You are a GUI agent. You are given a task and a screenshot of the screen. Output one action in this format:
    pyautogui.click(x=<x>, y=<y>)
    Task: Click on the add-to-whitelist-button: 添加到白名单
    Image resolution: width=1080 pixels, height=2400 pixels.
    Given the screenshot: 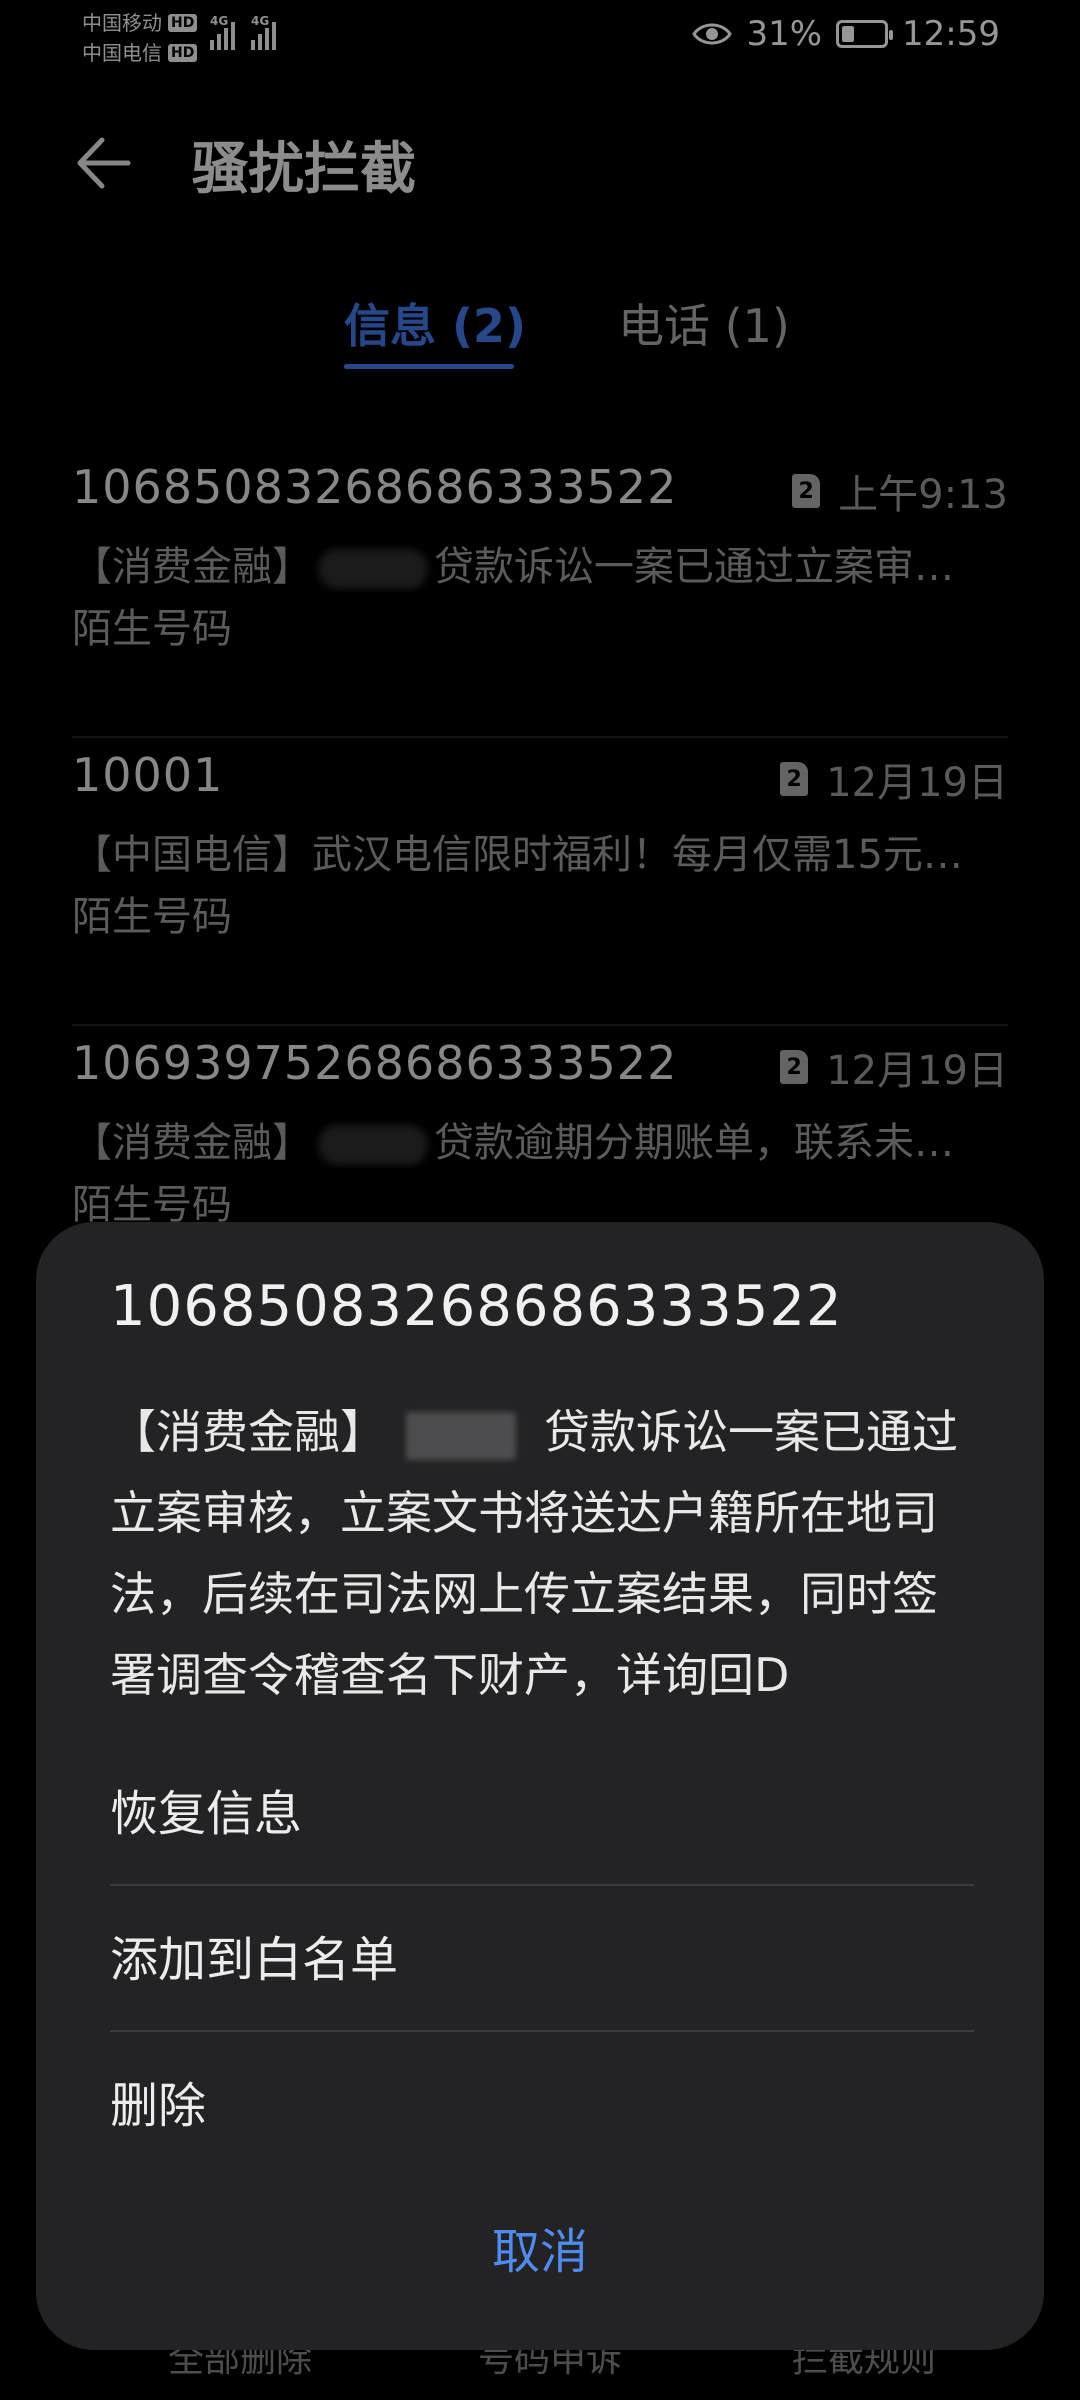 What is the action you would take?
    pyautogui.click(x=542, y=1959)
    